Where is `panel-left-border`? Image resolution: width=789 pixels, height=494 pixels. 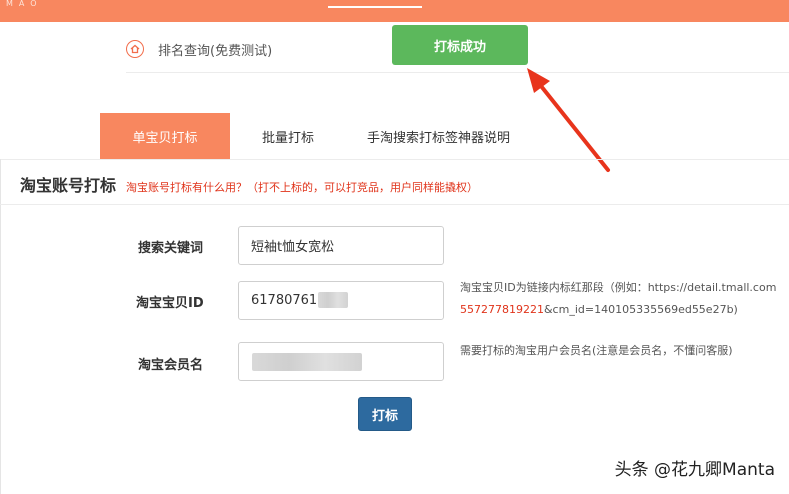 panel-left-border is located at coordinates (0, 326).